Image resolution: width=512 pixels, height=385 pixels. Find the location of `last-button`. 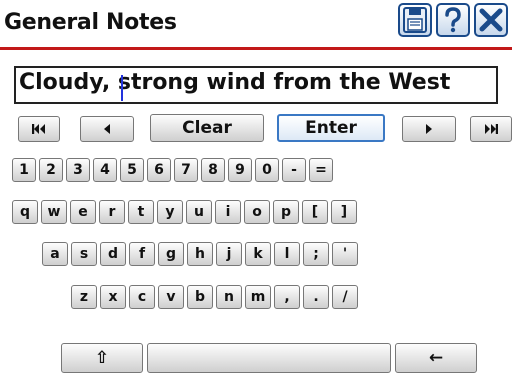

last-button is located at coordinates (491, 129).